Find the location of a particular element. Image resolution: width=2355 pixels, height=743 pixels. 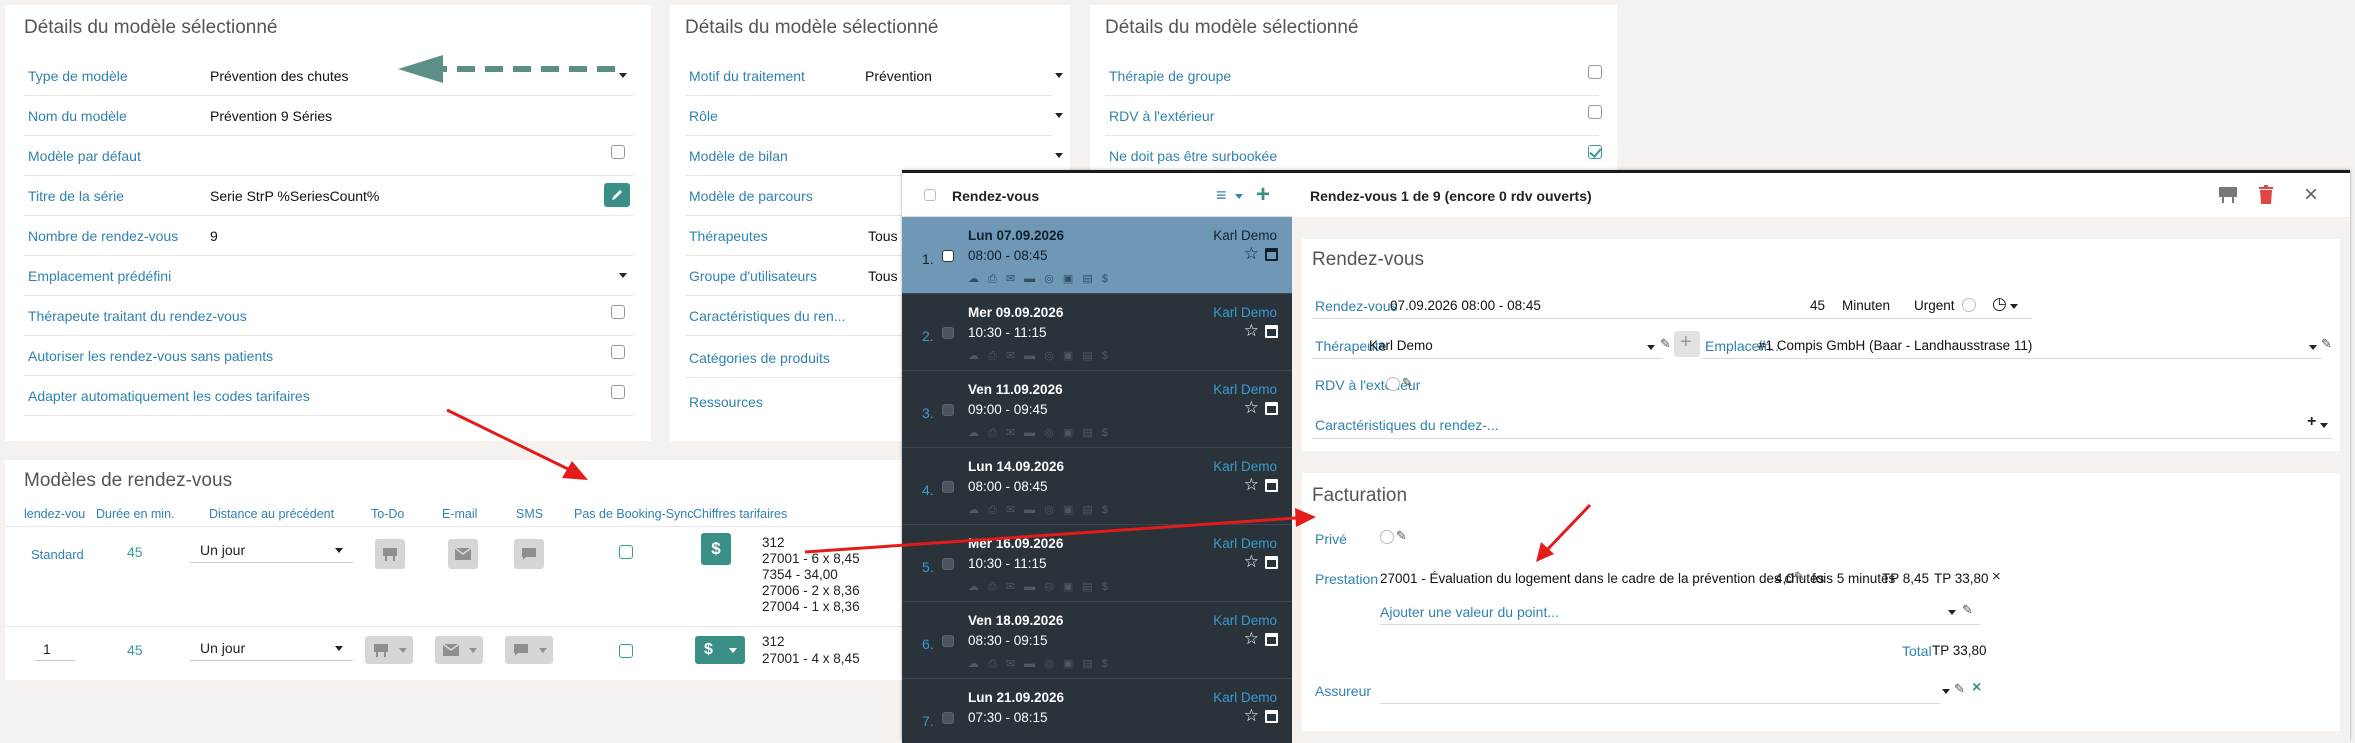

board-icon is located at coordinates (2228, 195).